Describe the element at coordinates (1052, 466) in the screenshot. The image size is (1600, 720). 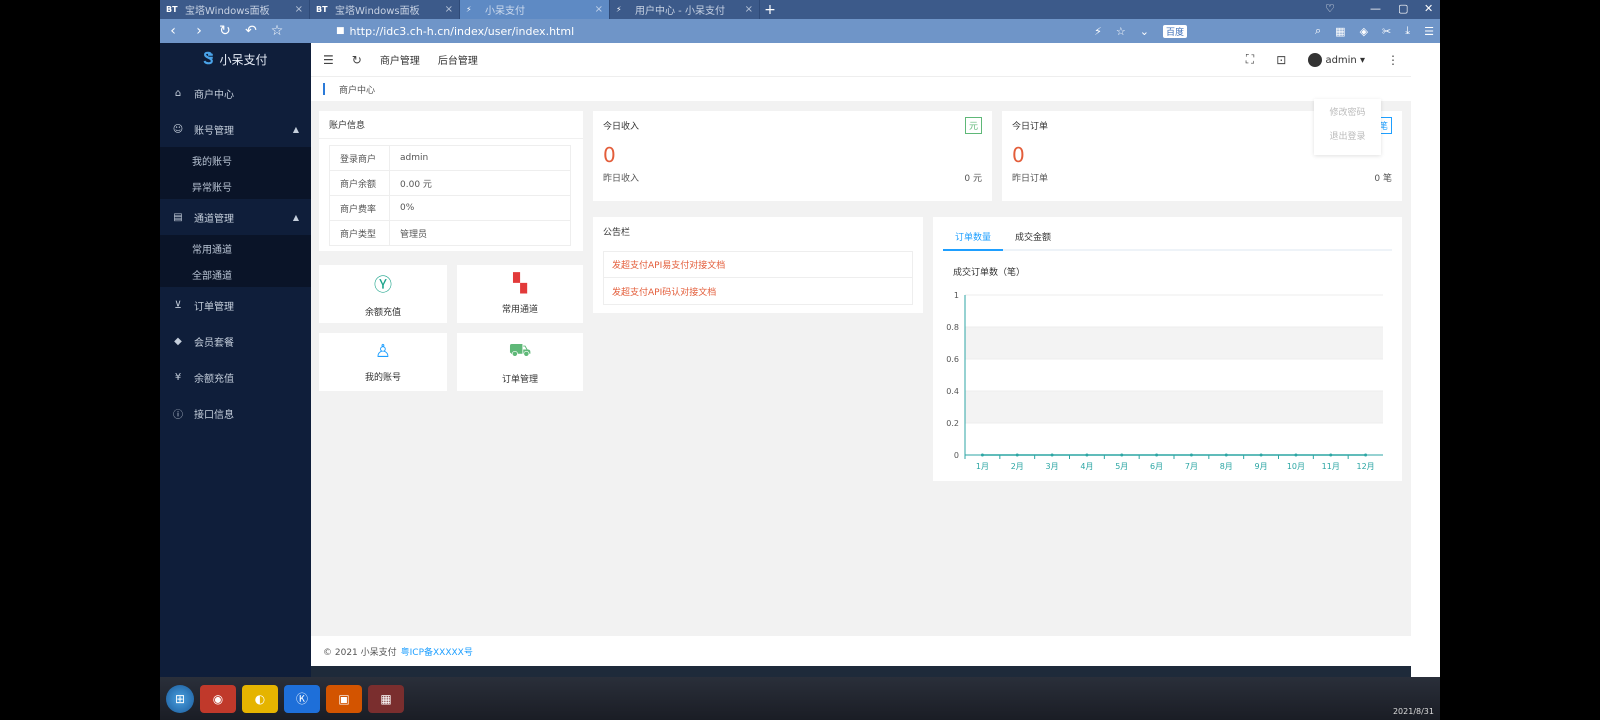
I see `x-tick-label: 3月` at that location.